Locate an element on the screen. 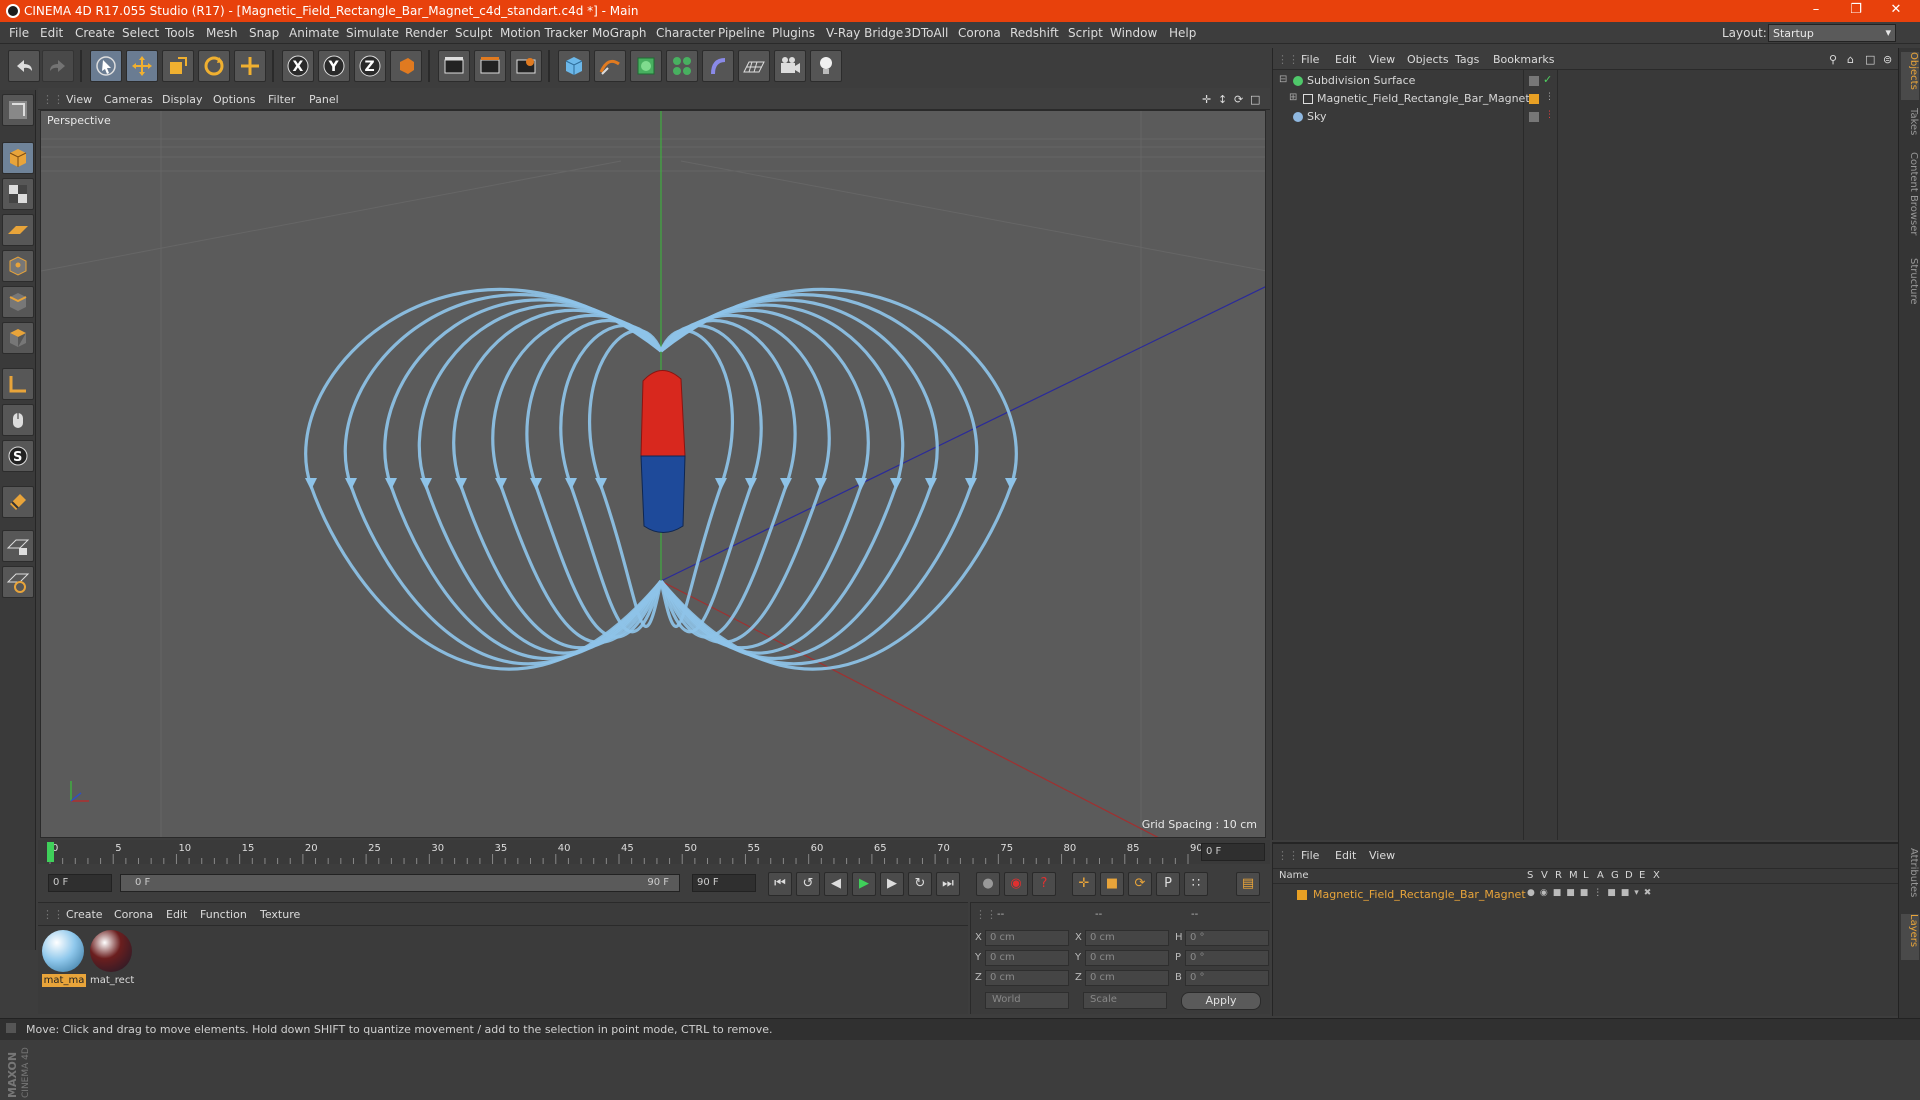  menu-vray-bridge: V-Ray Bridge is located at coordinates (864, 33).